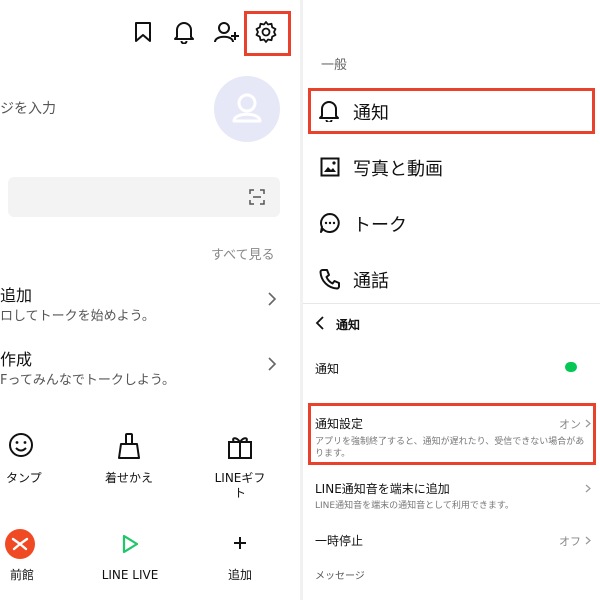 The width and height of the screenshot is (600, 600). Describe the element at coordinates (339, 541) in the screenshot. I see `pause-title: 一時停止` at that location.